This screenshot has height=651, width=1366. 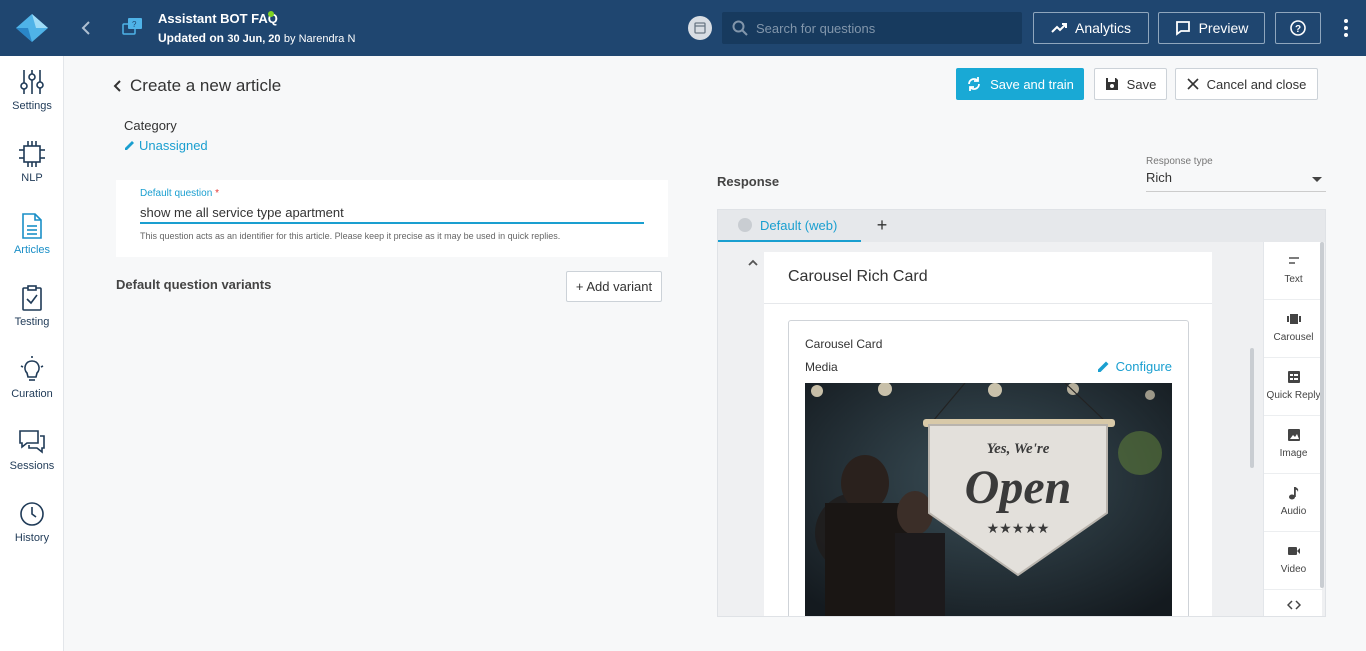 I want to click on sidebar-item-label: Curation, so click(x=32, y=394).